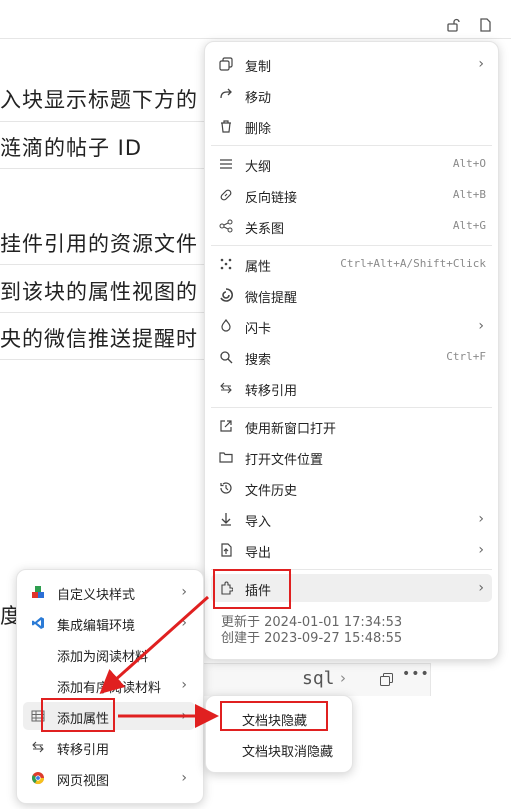 This screenshot has width=511, height=809. Describe the element at coordinates (351, 326) in the screenshot. I see `menu-item-flashcard: 闪卡 ›` at that location.